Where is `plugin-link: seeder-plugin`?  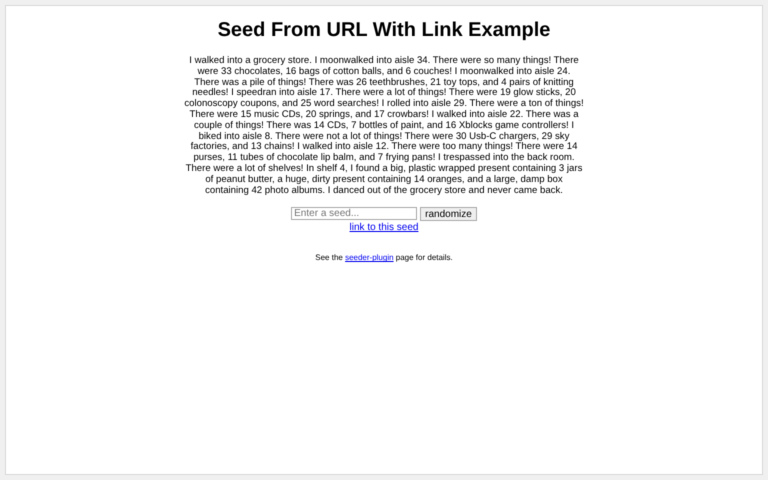 plugin-link: seeder-plugin is located at coordinates (369, 257).